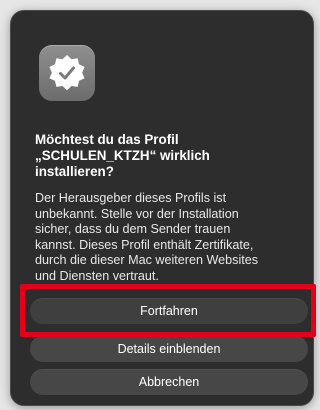  I want to click on profile-seal-checkmark-icon, so click(67, 73).